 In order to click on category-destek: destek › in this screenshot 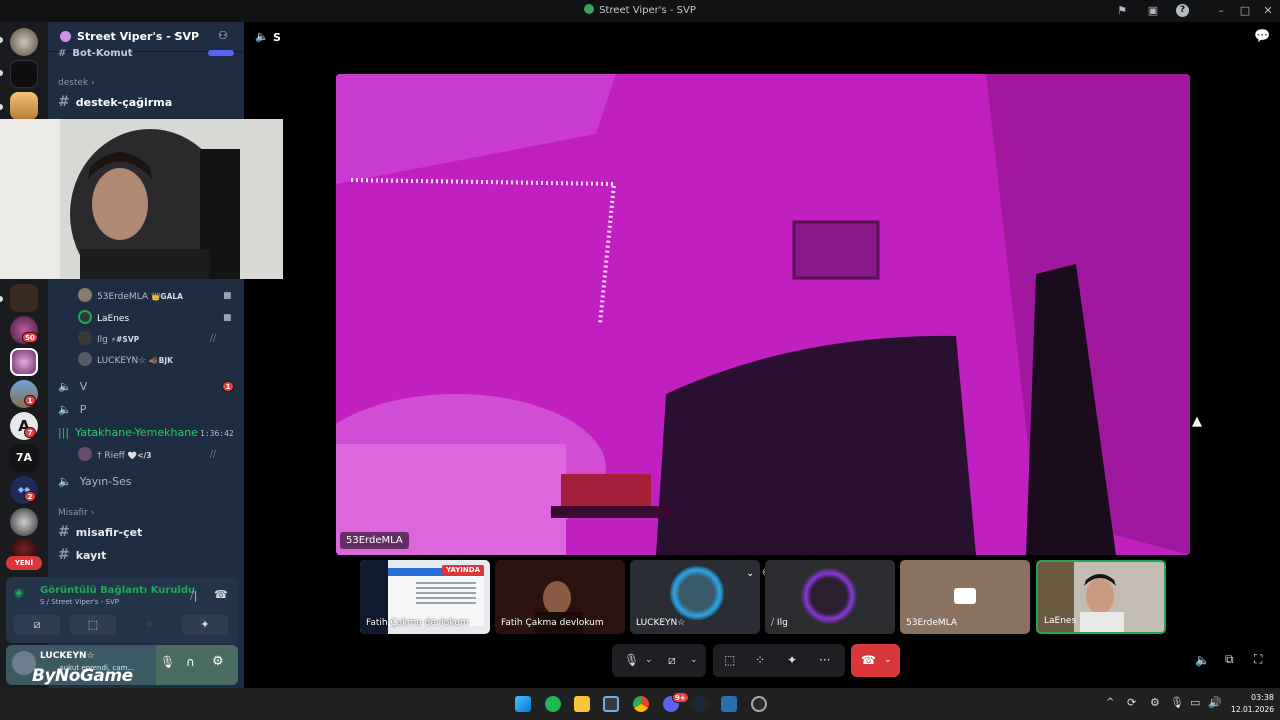, I will do `click(76, 83)`.